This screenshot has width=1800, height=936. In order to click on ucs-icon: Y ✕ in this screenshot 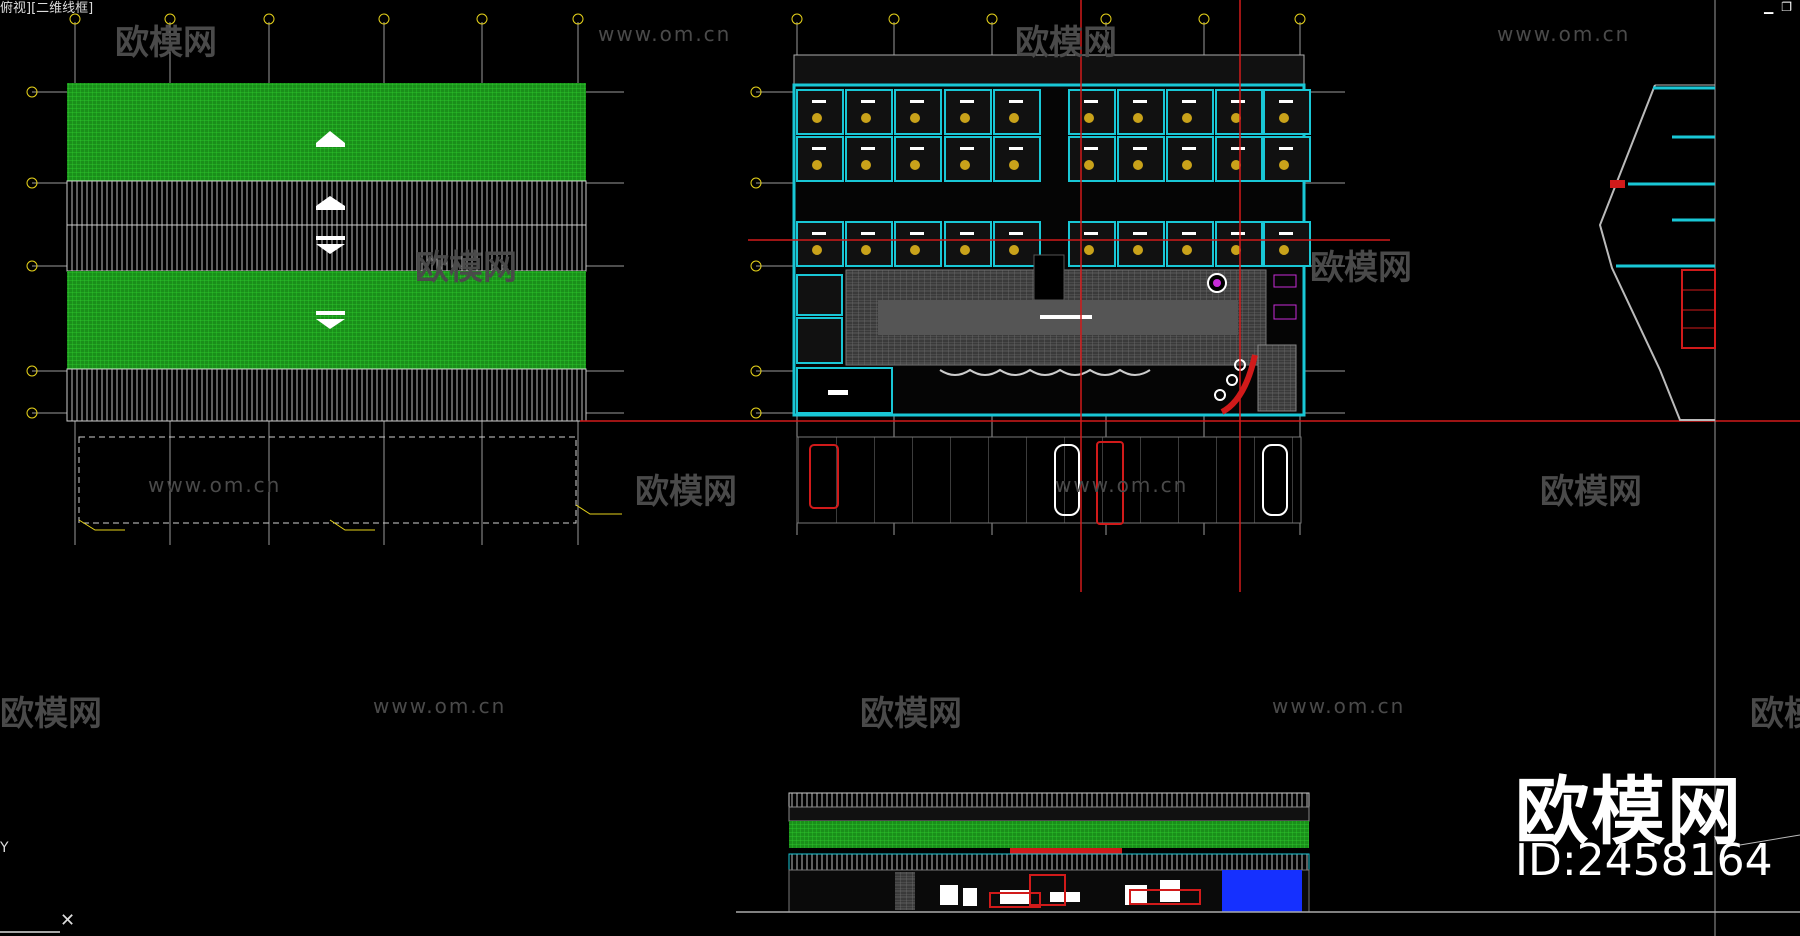, I will do `click(45, 888)`.